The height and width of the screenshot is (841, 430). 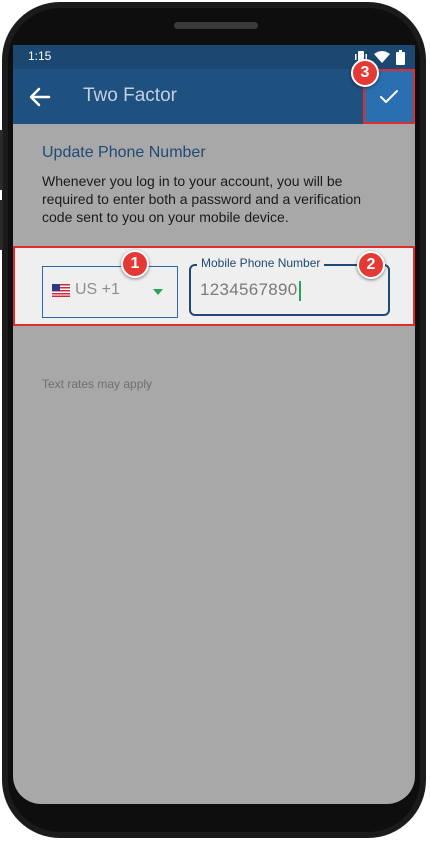 I want to click on us-flag-icon, so click(x=61, y=290).